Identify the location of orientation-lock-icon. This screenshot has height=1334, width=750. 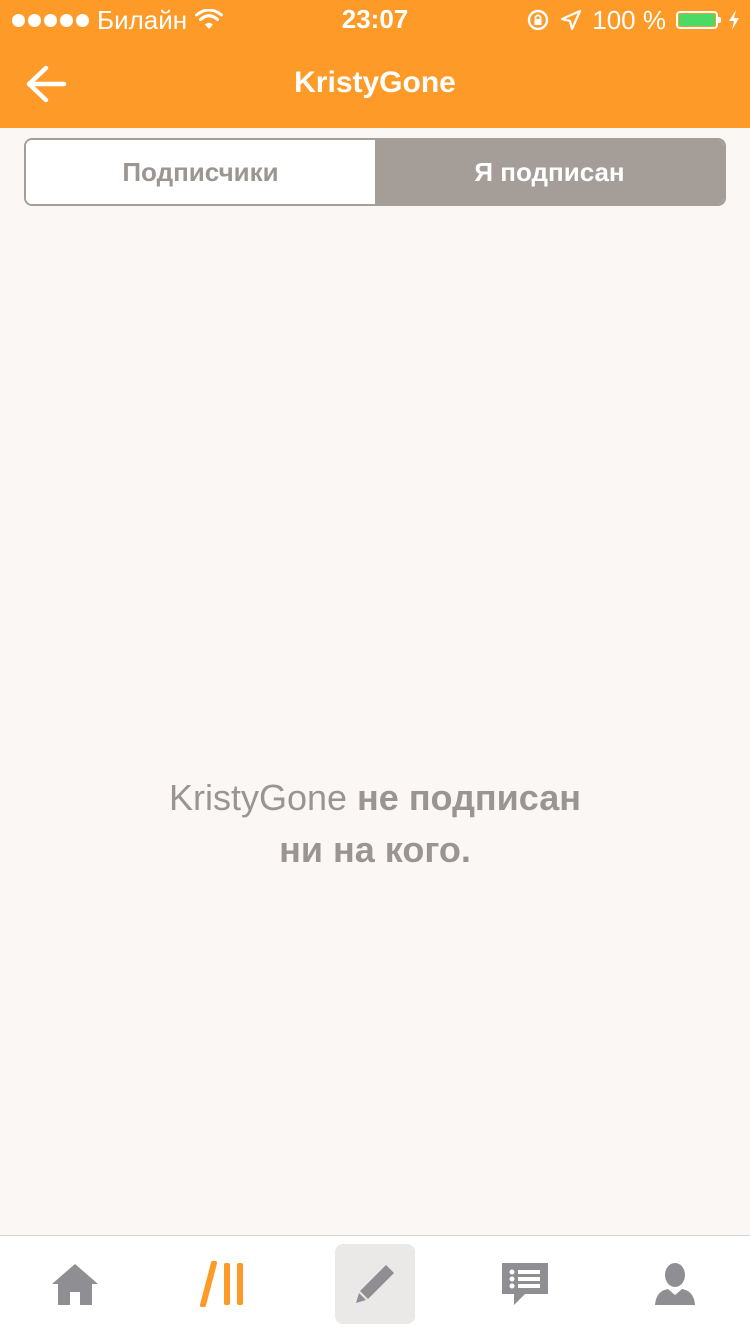
(538, 20).